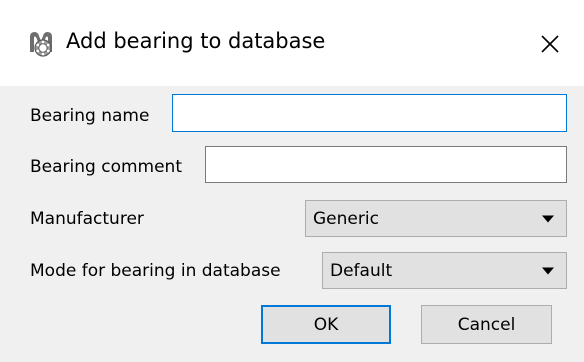  Describe the element at coordinates (361, 270) in the screenshot. I see `mode-selected-value: Default` at that location.